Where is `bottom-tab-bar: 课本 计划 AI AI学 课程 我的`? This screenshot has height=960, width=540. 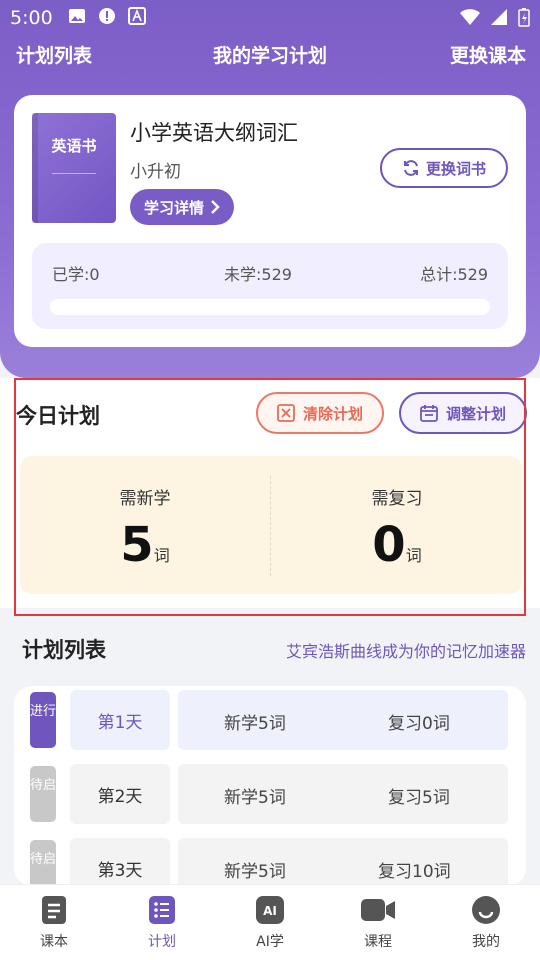 bottom-tab-bar: 课本 计划 AI AI学 课程 我的 is located at coordinates (270, 922).